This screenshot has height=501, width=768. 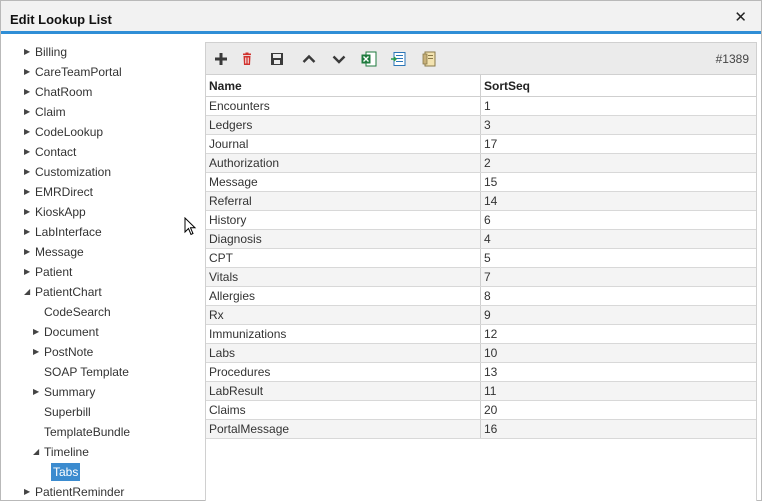 I want to click on cell-sortseq: 20, so click(x=618, y=410).